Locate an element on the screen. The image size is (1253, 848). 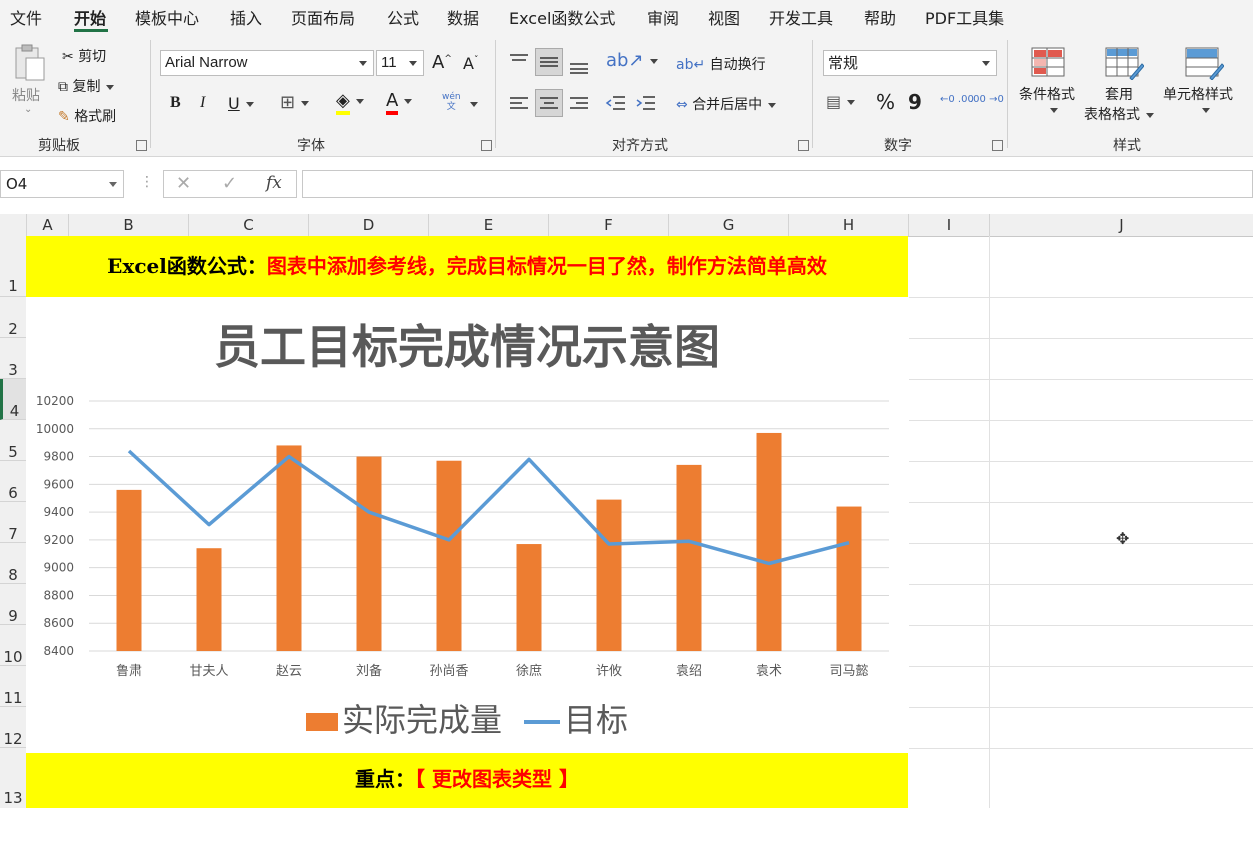
column-header: J is located at coordinates (1121, 225).